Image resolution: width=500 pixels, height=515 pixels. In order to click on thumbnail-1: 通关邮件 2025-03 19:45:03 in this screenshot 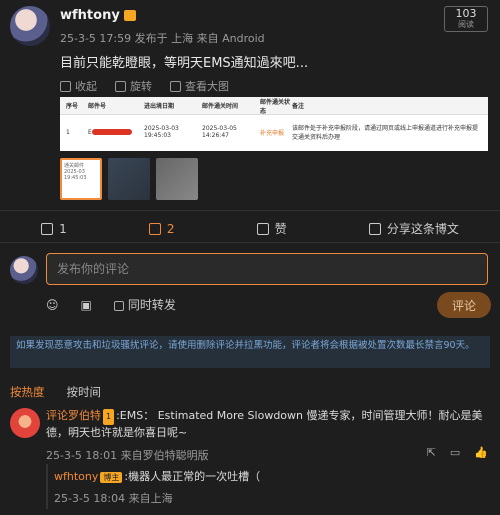, I will do `click(81, 179)`.